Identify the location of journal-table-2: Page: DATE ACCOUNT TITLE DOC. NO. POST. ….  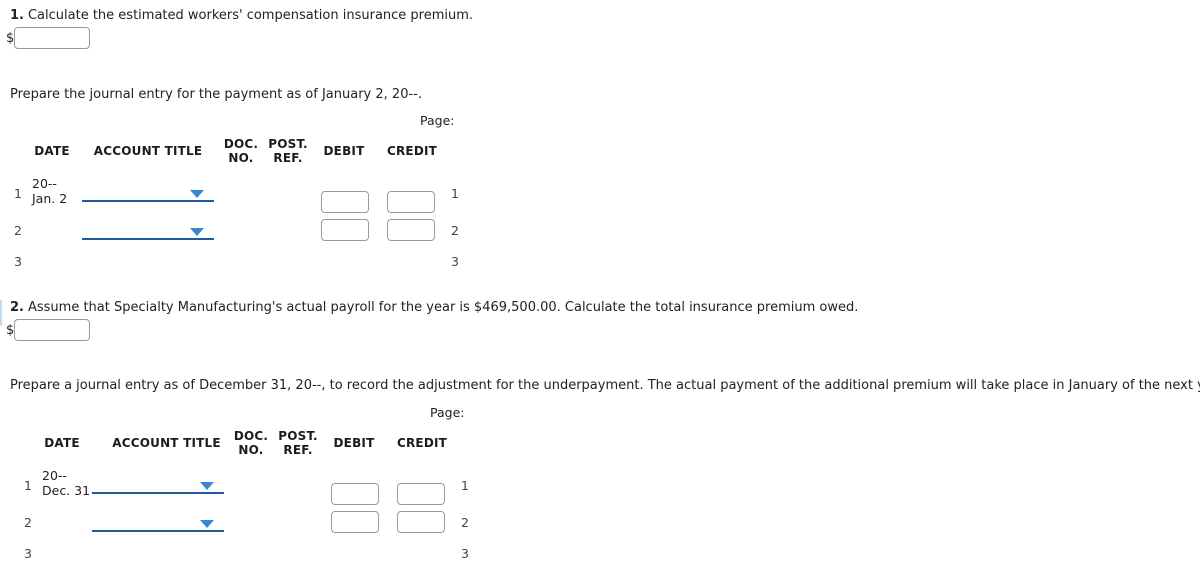
(265, 482).